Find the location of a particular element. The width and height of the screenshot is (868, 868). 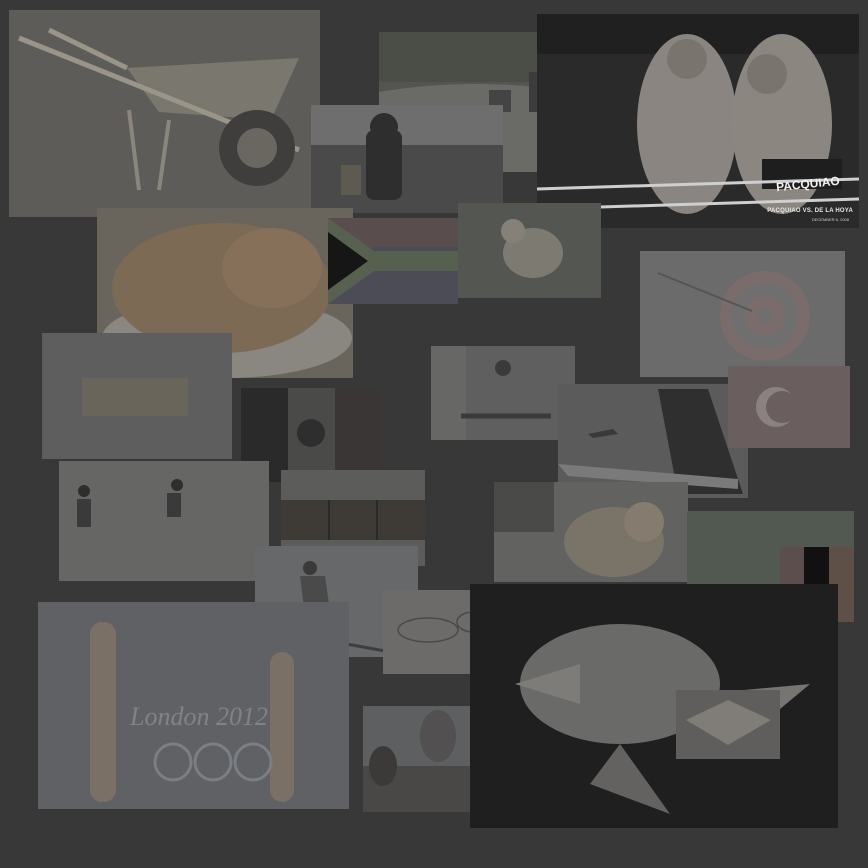

turkey-flag is located at coordinates (789, 407).